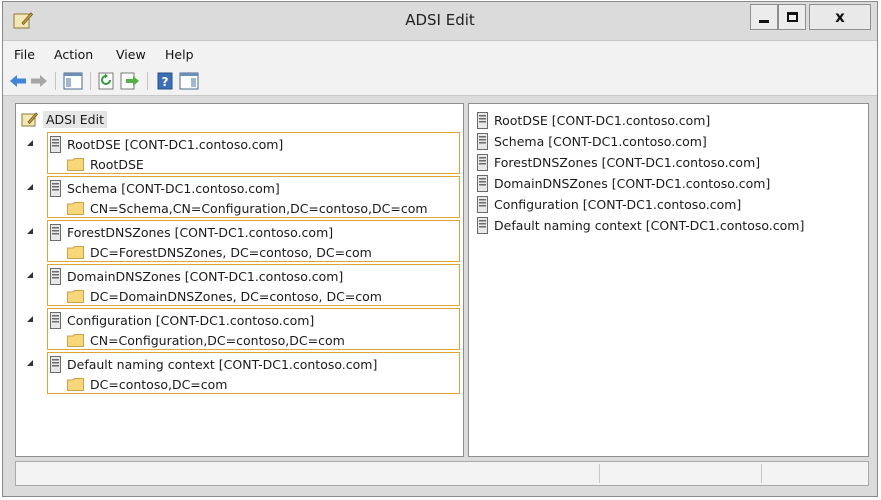 Image resolution: width=881 pixels, height=500 pixels. Describe the element at coordinates (627, 162) in the screenshot. I see `details-item-label: ForestDNSZones [CONT-DC1.contoso.com]` at that location.